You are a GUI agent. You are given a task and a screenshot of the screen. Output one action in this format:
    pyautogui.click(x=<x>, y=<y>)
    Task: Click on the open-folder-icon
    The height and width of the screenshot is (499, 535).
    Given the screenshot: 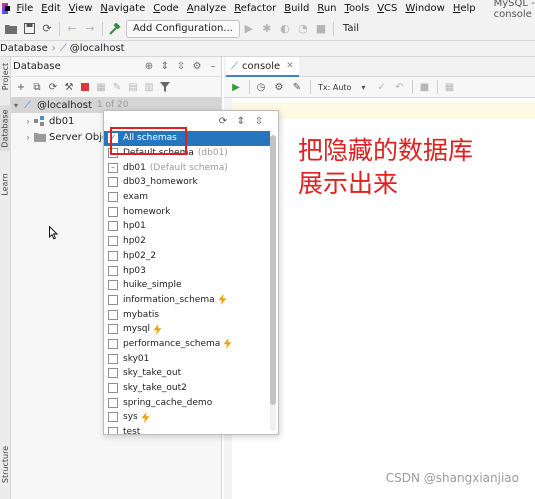 What is the action you would take?
    pyautogui.click(x=11, y=29)
    